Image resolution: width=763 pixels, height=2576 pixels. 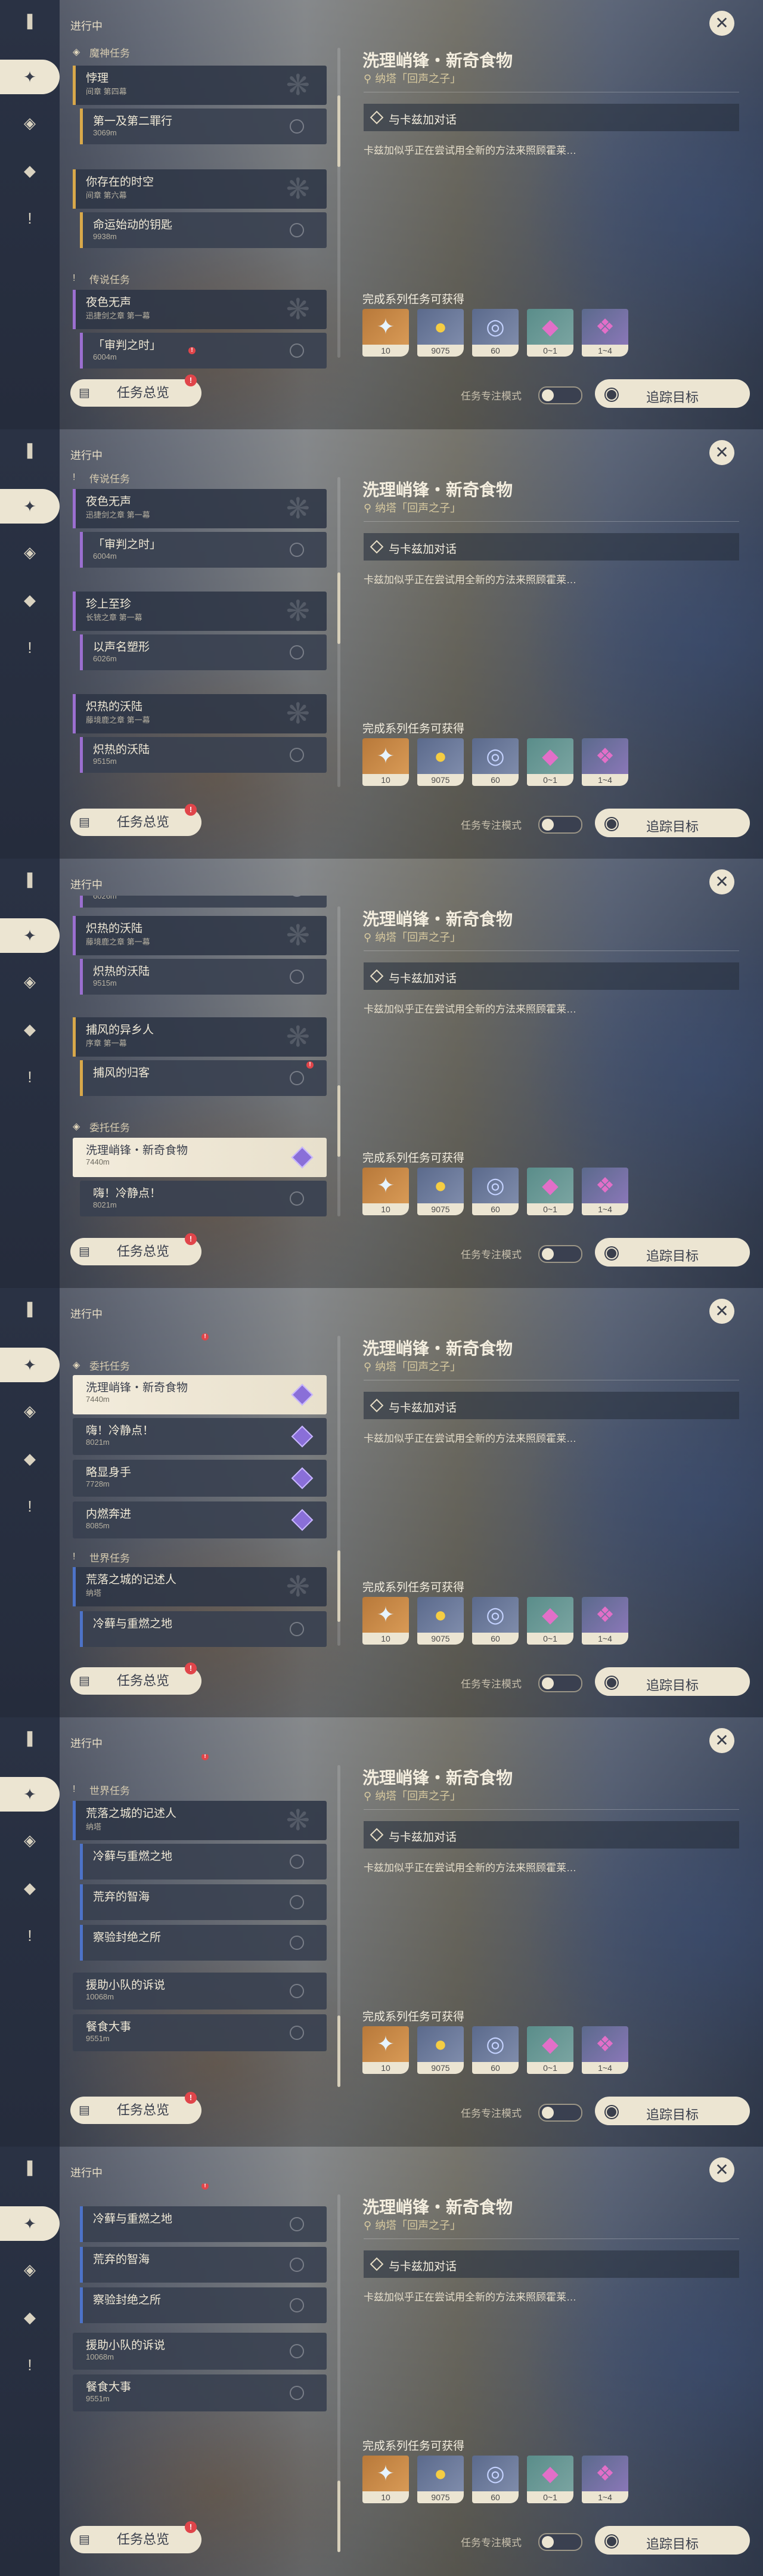 What do you see at coordinates (203, 1078) in the screenshot?
I see `quest-step: 捕风的归客` at bounding box center [203, 1078].